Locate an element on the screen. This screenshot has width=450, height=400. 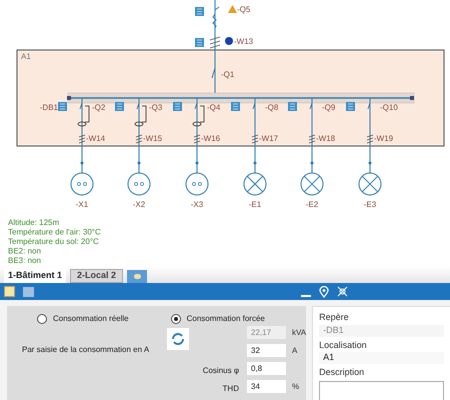
location-pin-icon is located at coordinates (324, 292).